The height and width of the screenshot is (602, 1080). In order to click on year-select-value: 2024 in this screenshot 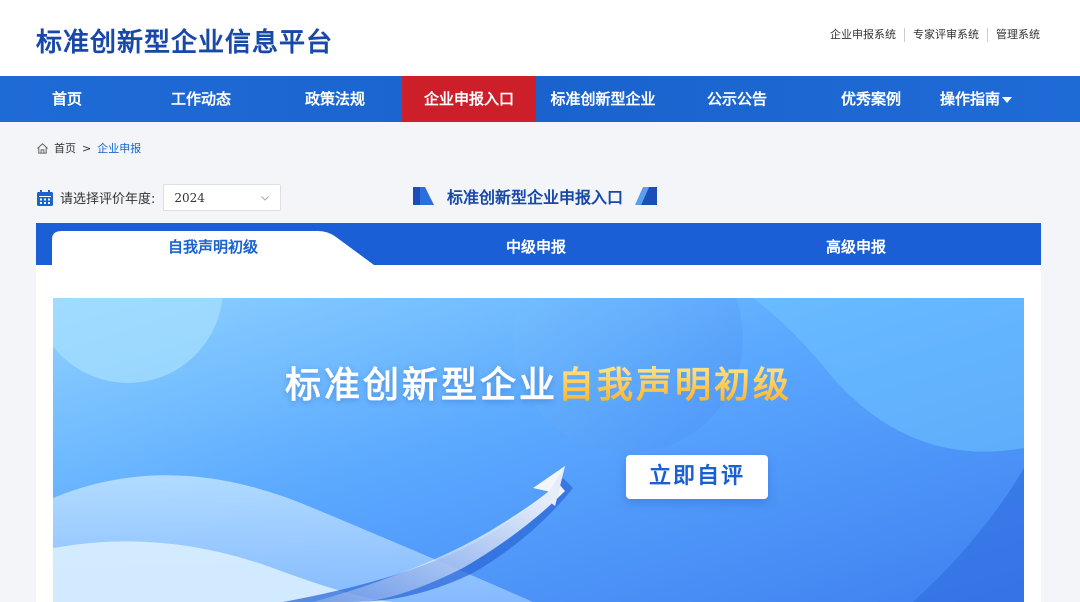, I will do `click(189, 197)`.